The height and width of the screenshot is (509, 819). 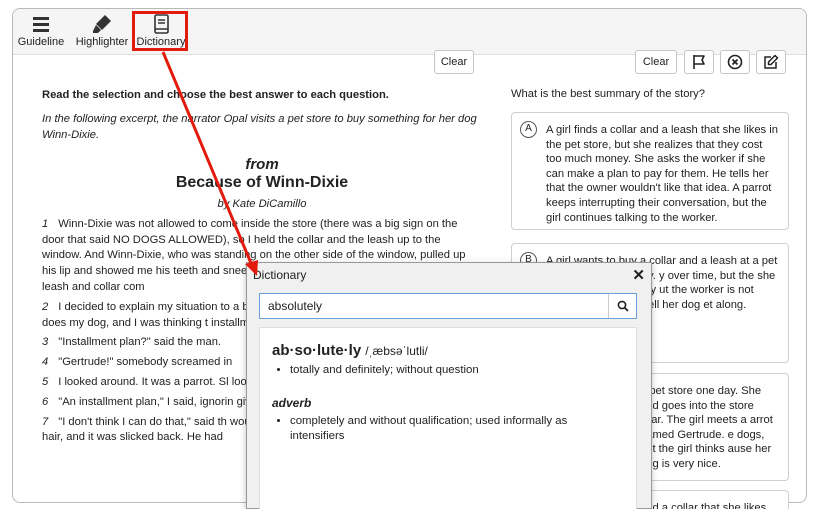 What do you see at coordinates (638, 275) in the screenshot?
I see `close-icon: ✕` at bounding box center [638, 275].